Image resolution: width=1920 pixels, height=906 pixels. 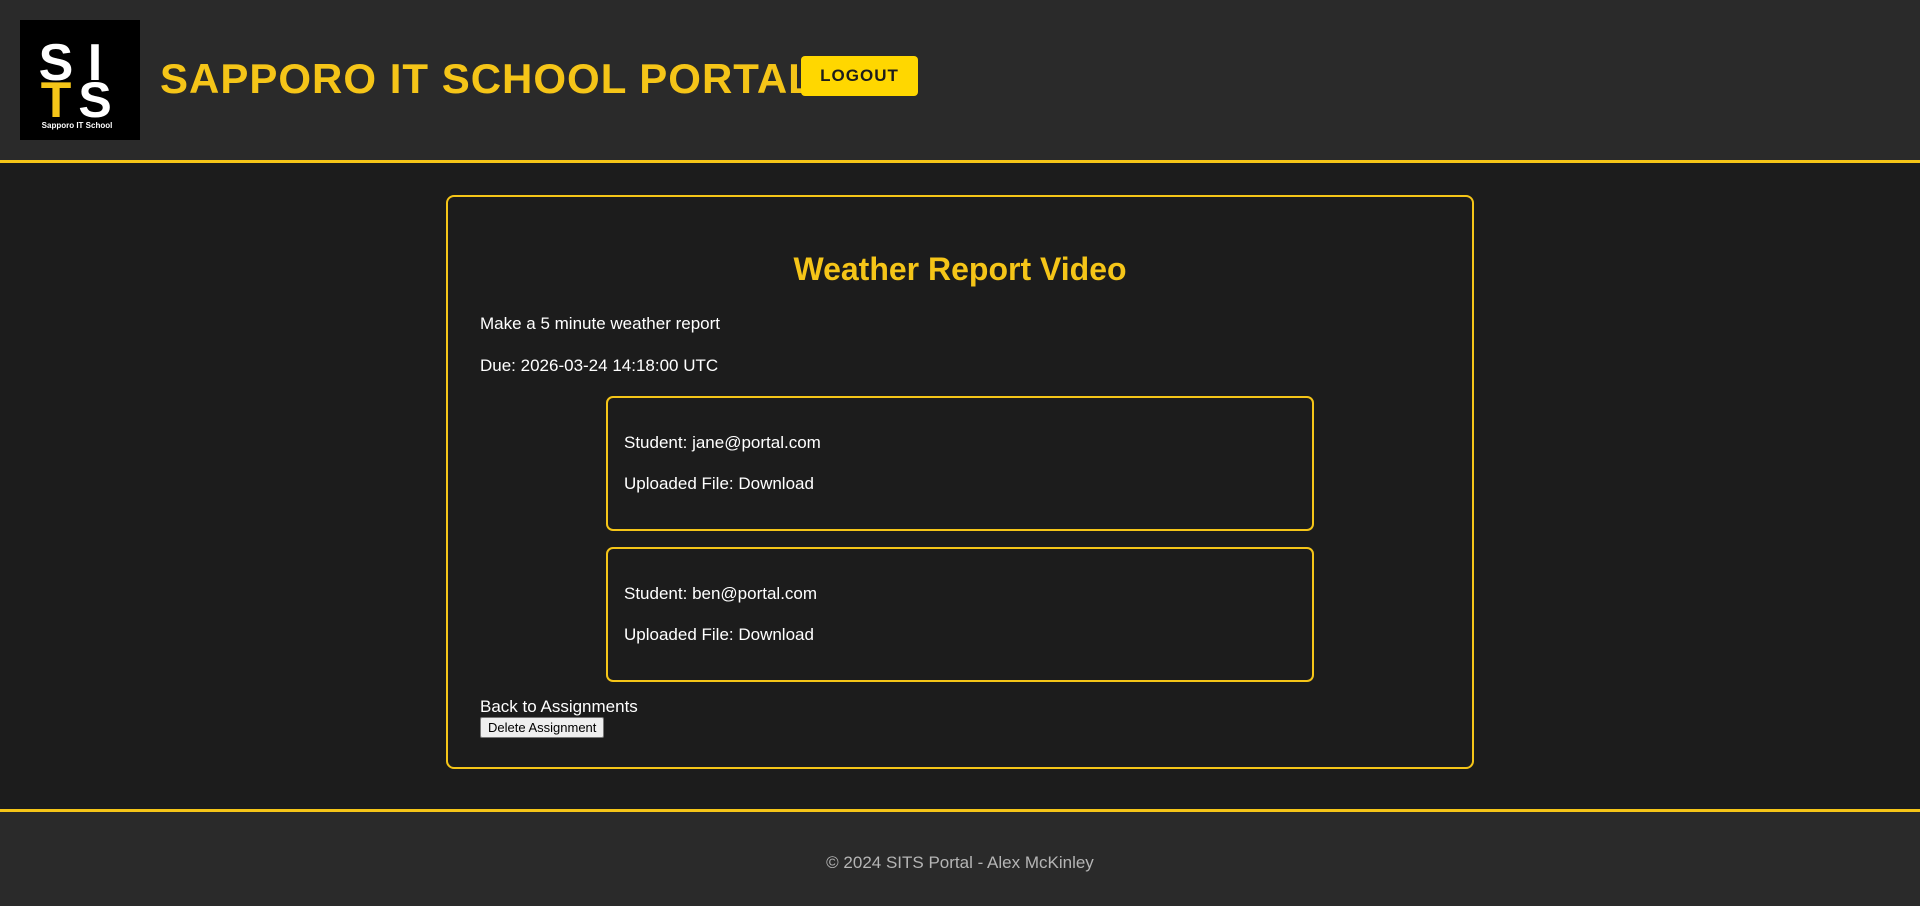 I want to click on assignment-description: Make a 5 minute weather report, so click(x=600, y=323).